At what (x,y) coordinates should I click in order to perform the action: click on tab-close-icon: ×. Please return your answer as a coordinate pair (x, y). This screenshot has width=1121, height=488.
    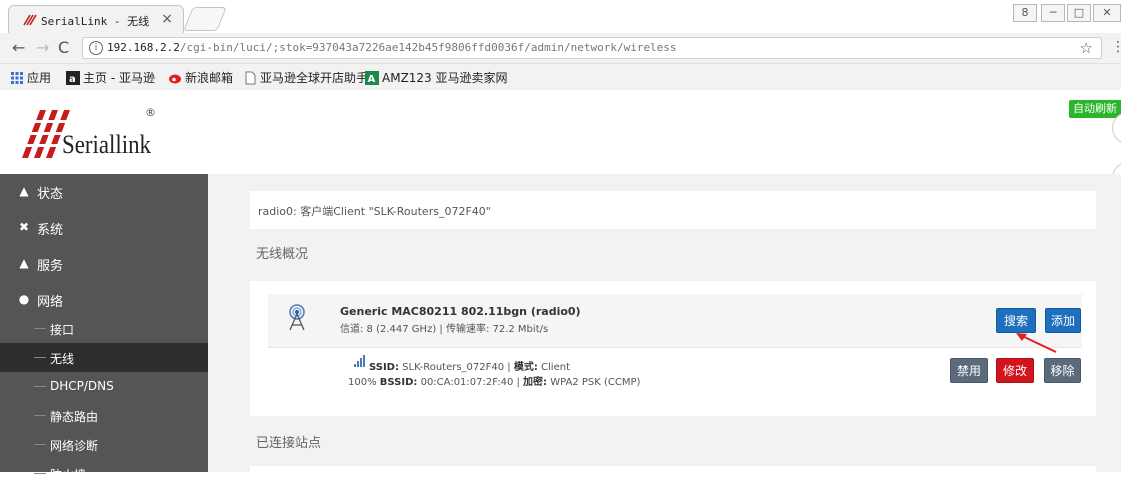
    Looking at the image, I should click on (167, 19).